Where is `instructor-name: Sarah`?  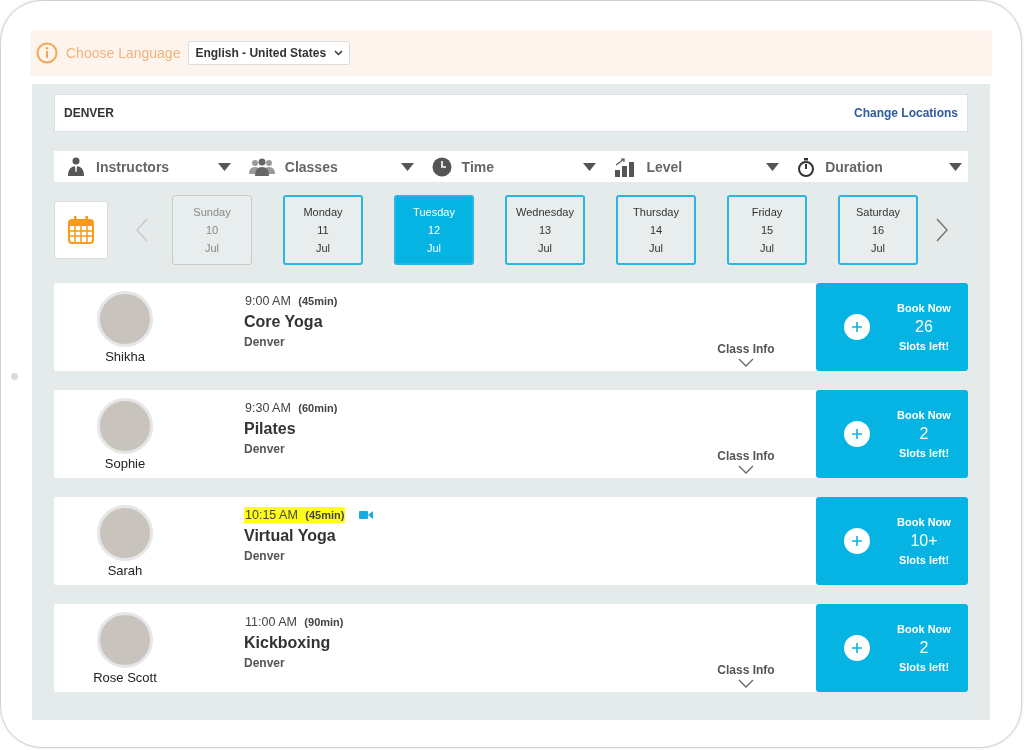
instructor-name: Sarah is located at coordinates (125, 570).